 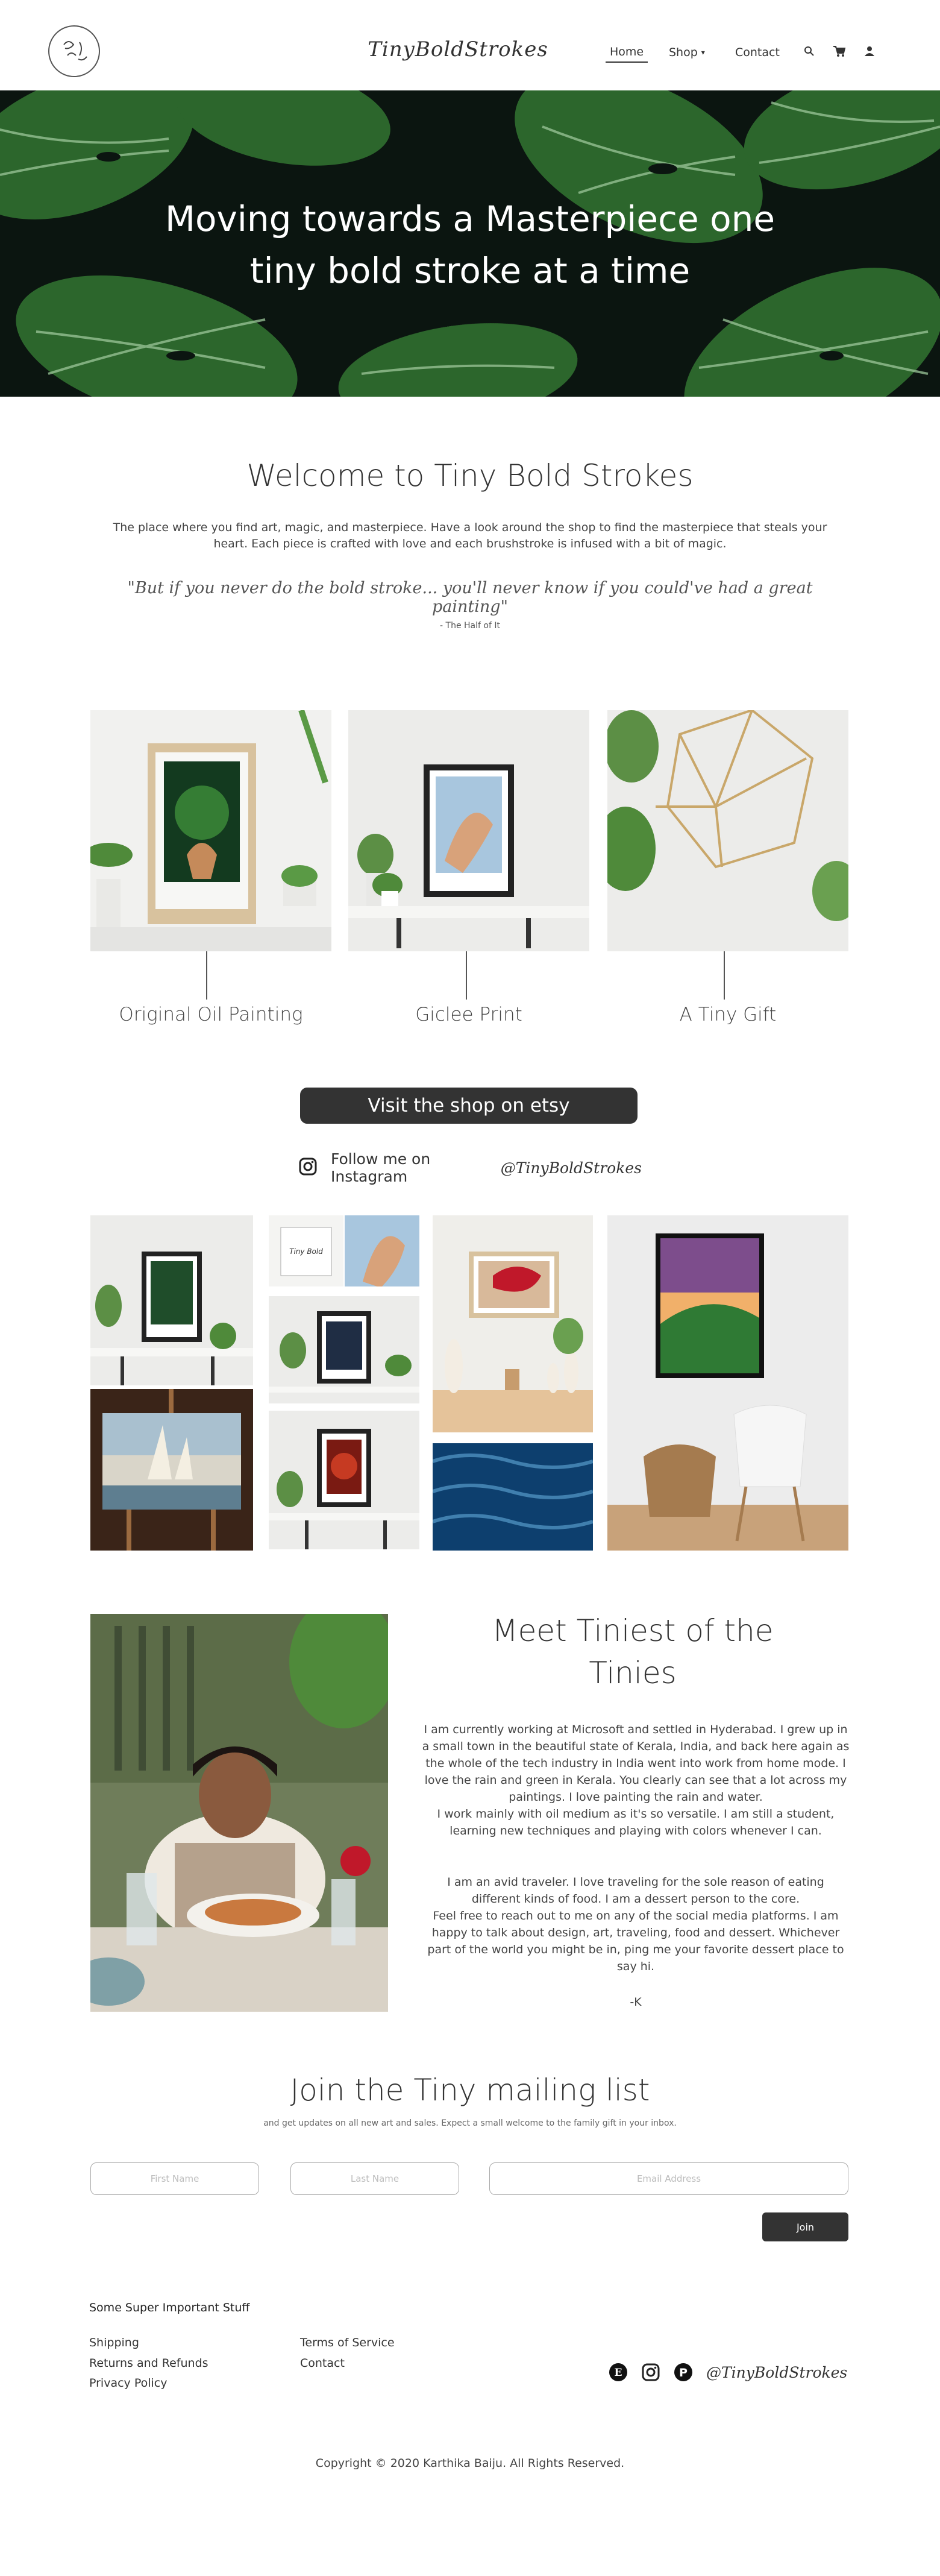 What do you see at coordinates (210, 1019) in the screenshot?
I see `product-label-original-oil: Original Oil Painting` at bounding box center [210, 1019].